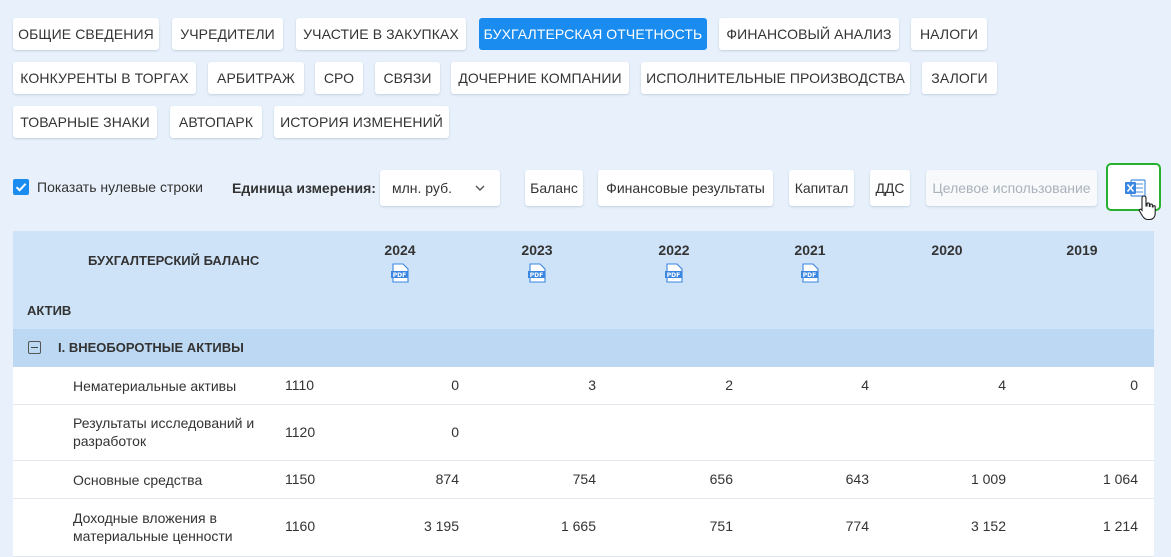  What do you see at coordinates (104, 78) in the screenshot?
I see `tab-competitors: КОНКУРЕНТЫ В ТОРГАХ` at bounding box center [104, 78].